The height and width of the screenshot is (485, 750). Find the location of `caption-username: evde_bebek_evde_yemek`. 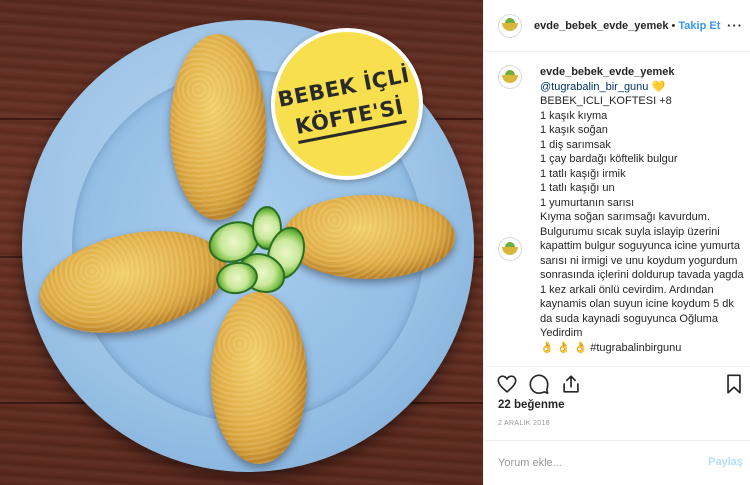

caption-username: evde_bebek_evde_yemek is located at coordinates (643, 72).